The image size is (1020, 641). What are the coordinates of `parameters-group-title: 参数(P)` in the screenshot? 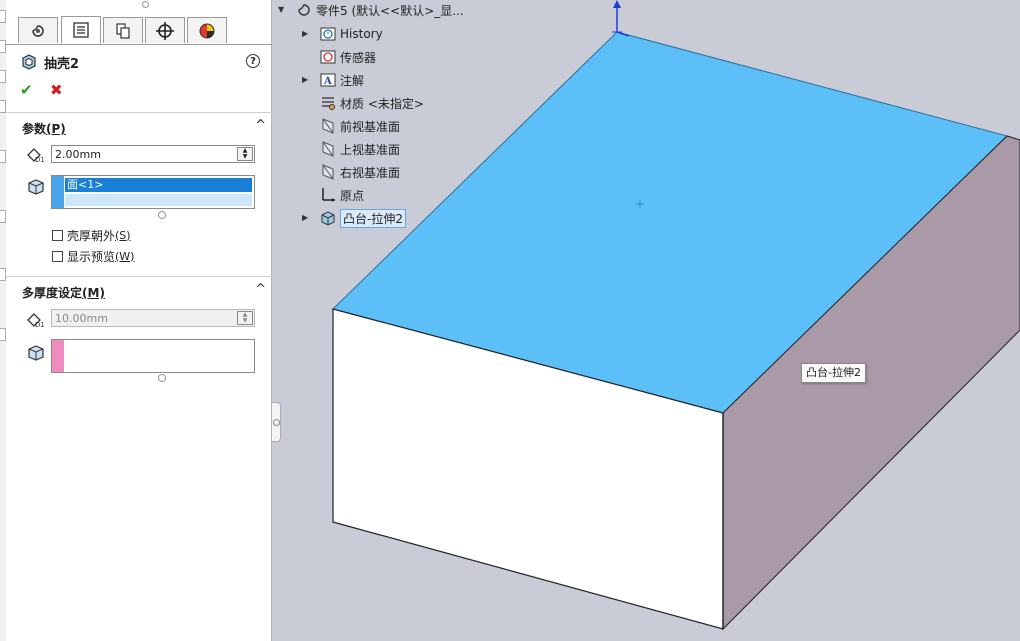 It's located at (44, 128).